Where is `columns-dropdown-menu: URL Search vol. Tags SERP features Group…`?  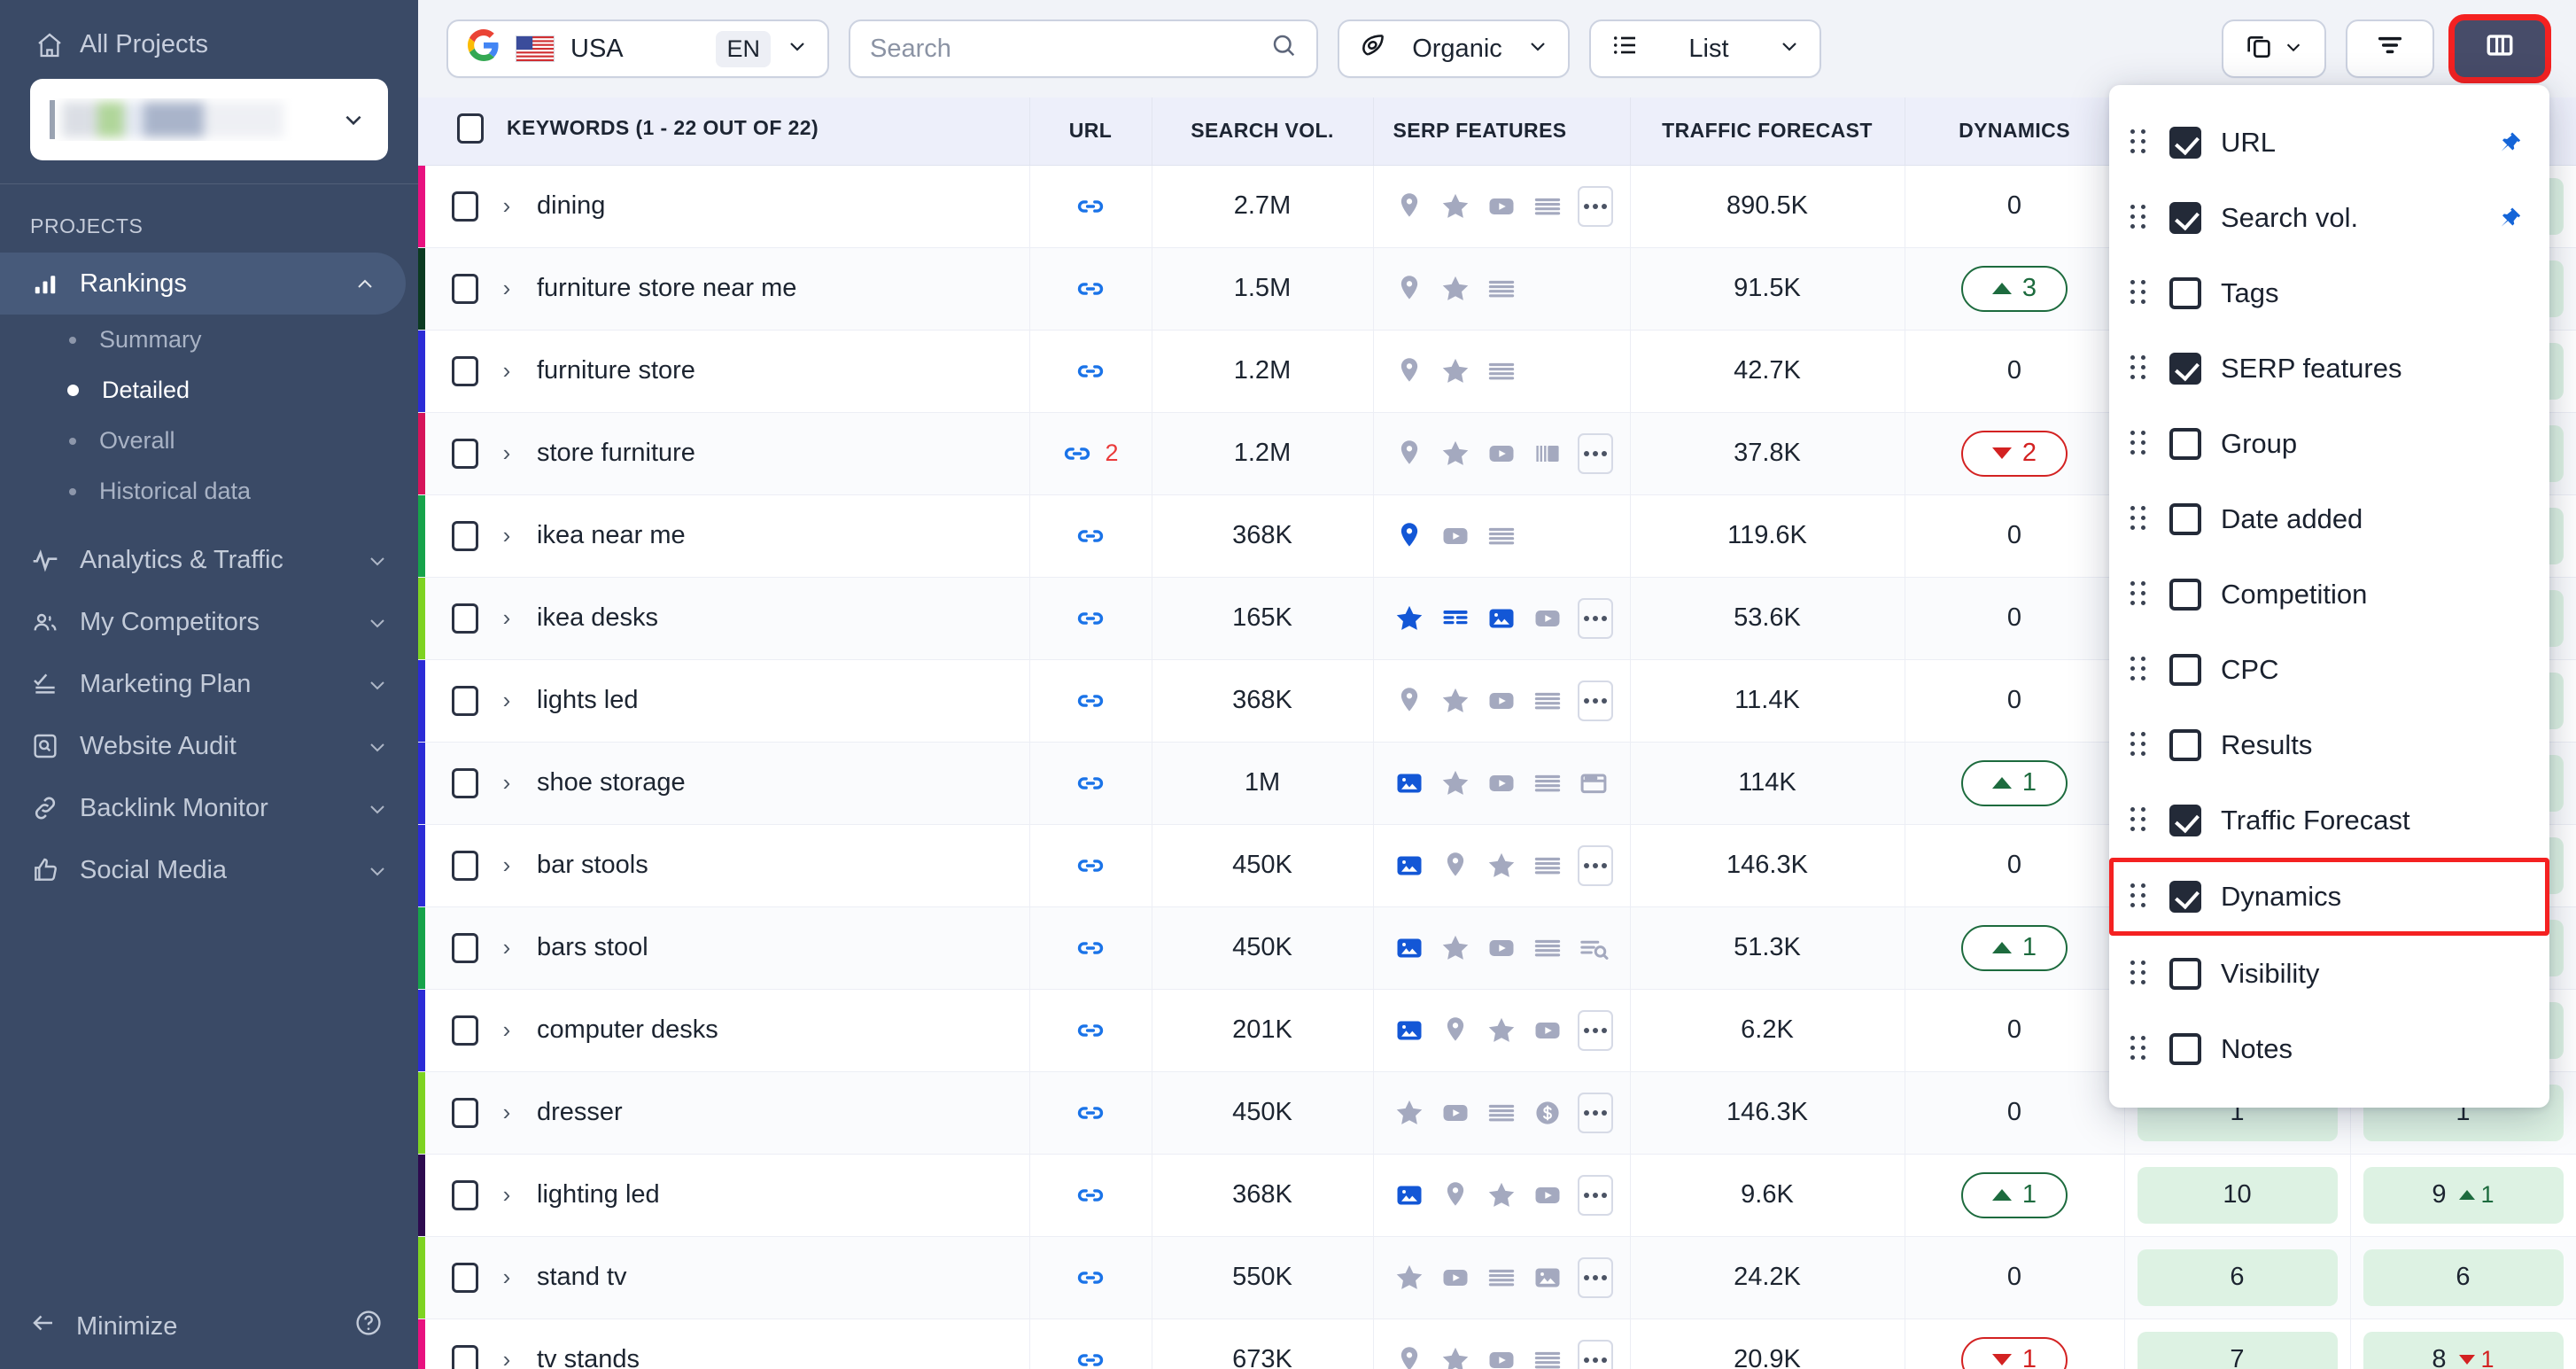 columns-dropdown-menu: URL Search vol. Tags SERP features Group… is located at coordinates (2329, 596).